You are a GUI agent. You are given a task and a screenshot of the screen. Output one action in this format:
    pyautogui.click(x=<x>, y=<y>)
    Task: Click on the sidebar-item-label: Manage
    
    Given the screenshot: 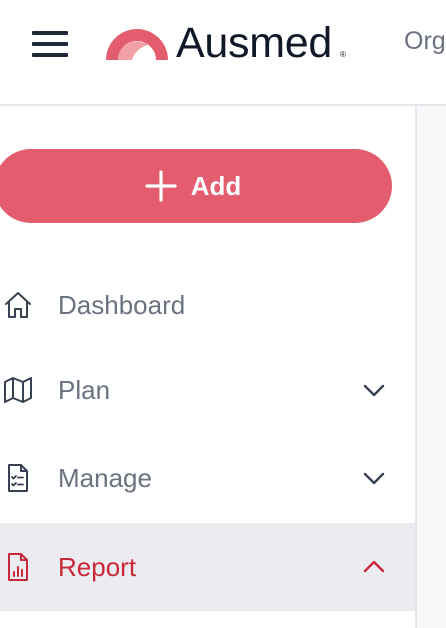 What is the action you would take?
    pyautogui.click(x=105, y=478)
    